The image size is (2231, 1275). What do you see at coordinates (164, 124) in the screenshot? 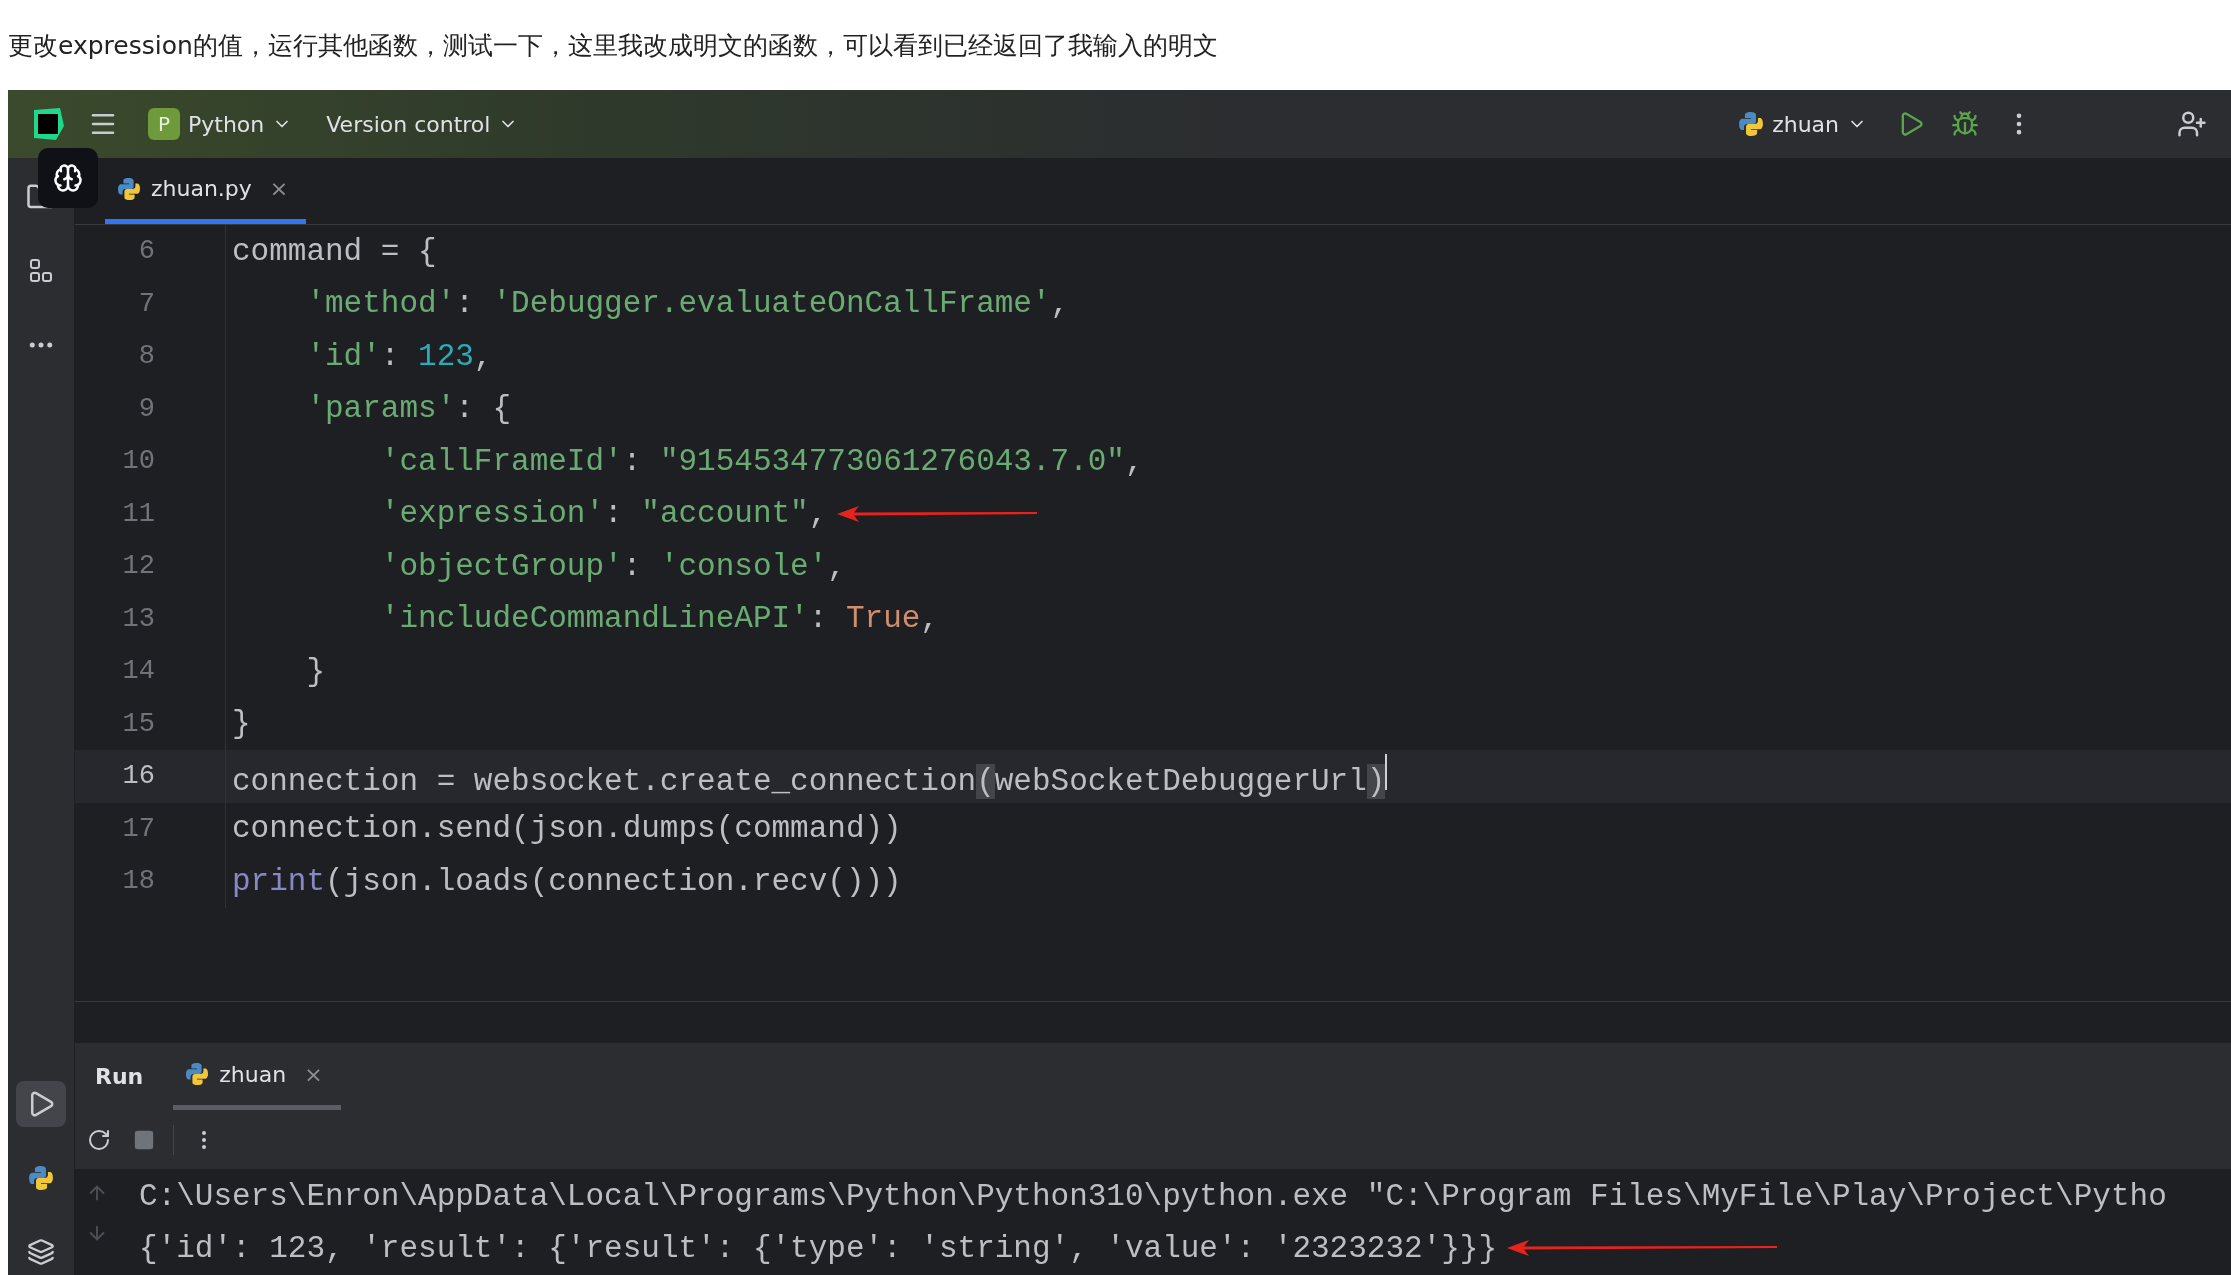
I see `project-badge: P` at bounding box center [164, 124].